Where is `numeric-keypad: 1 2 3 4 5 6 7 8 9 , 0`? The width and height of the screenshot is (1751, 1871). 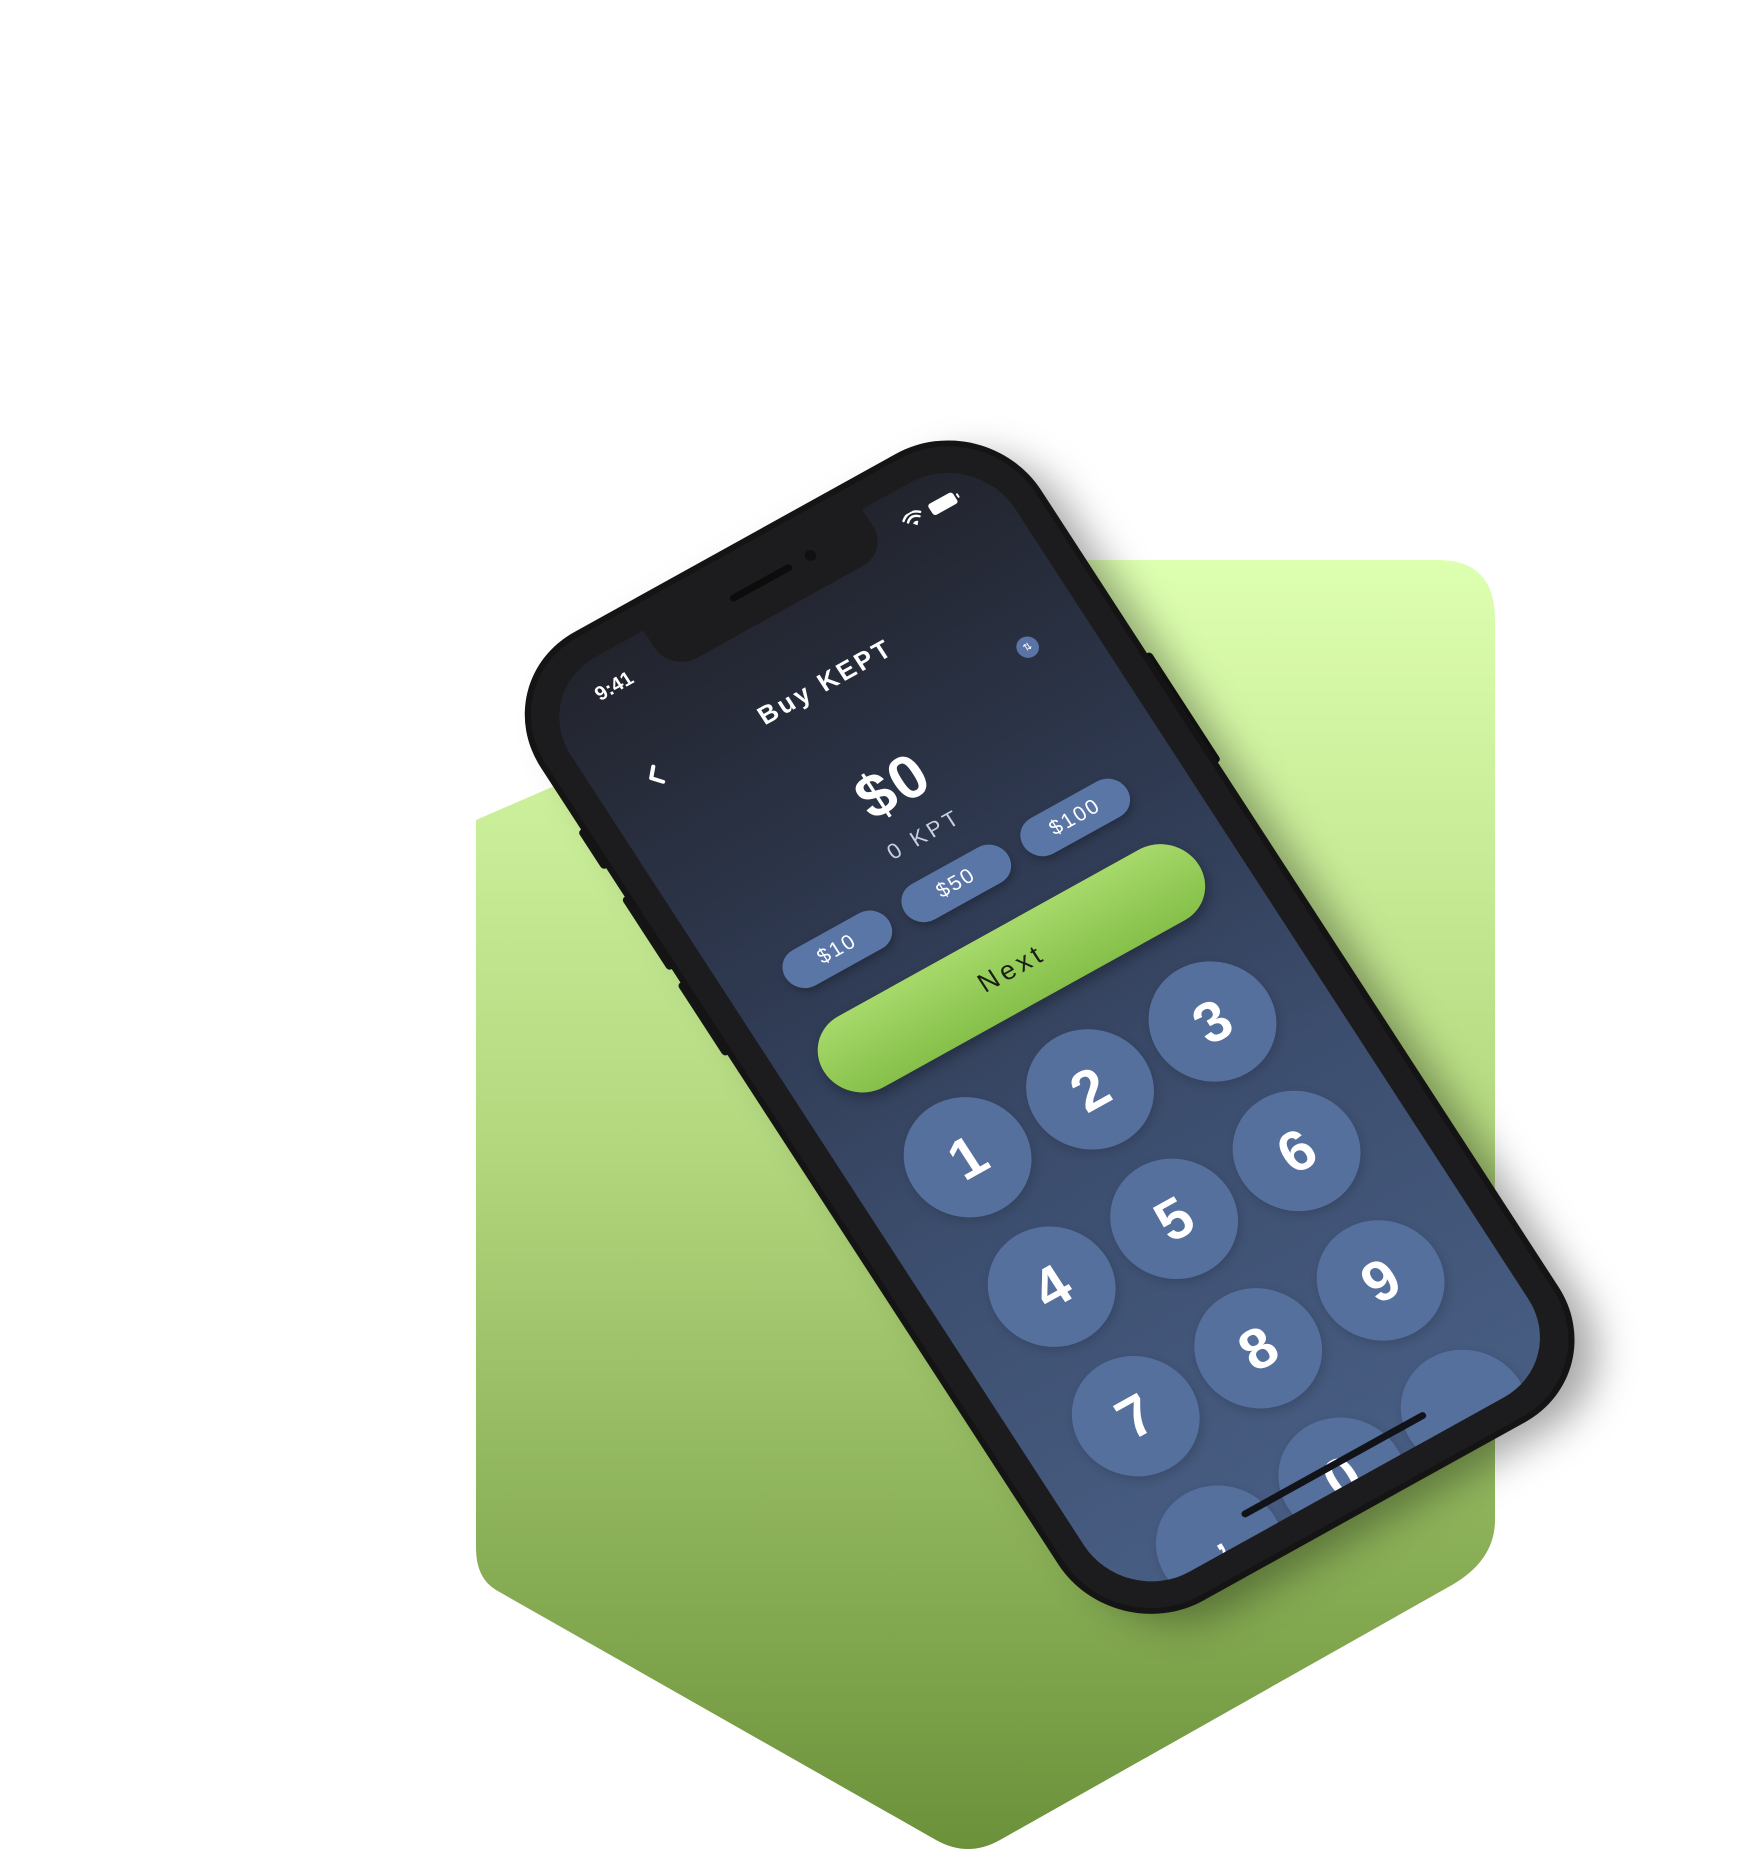
numeric-keypad: 1 2 3 4 5 6 7 8 9 , 0 is located at coordinates (1216, 1271).